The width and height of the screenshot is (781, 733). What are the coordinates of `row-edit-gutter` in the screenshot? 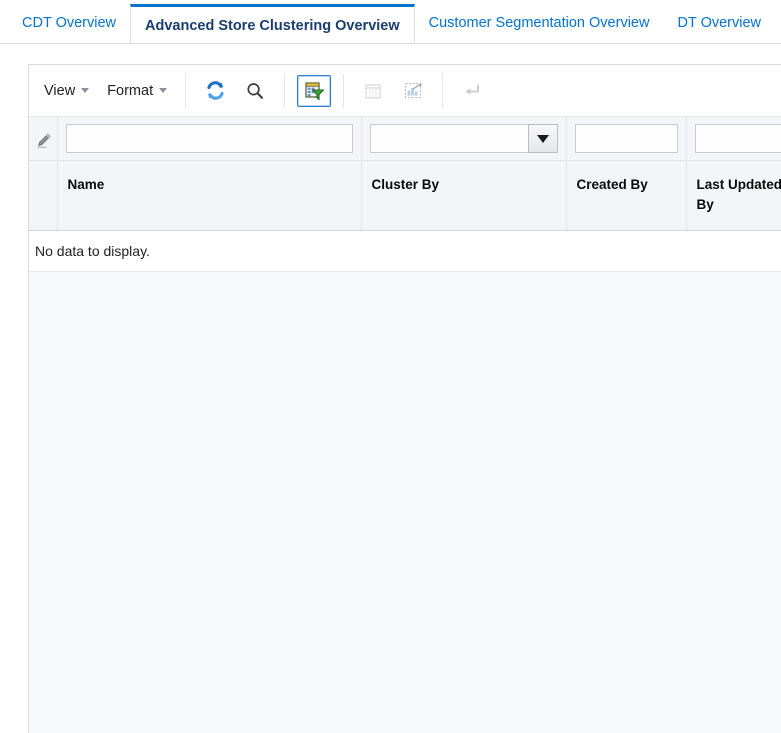 It's located at (43, 139).